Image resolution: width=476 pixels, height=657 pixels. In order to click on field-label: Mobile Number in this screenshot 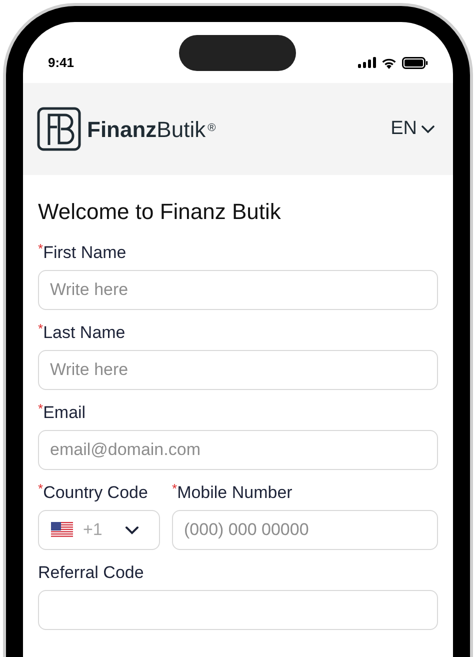, I will do `click(234, 493)`.